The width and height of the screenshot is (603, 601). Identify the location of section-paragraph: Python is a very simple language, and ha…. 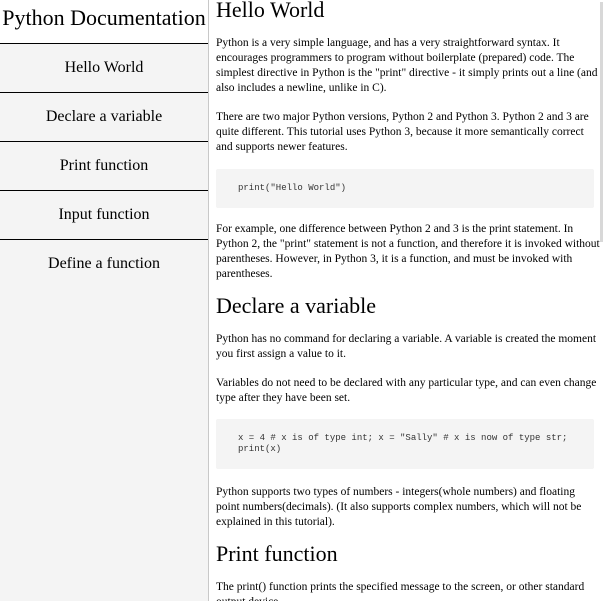
(407, 65).